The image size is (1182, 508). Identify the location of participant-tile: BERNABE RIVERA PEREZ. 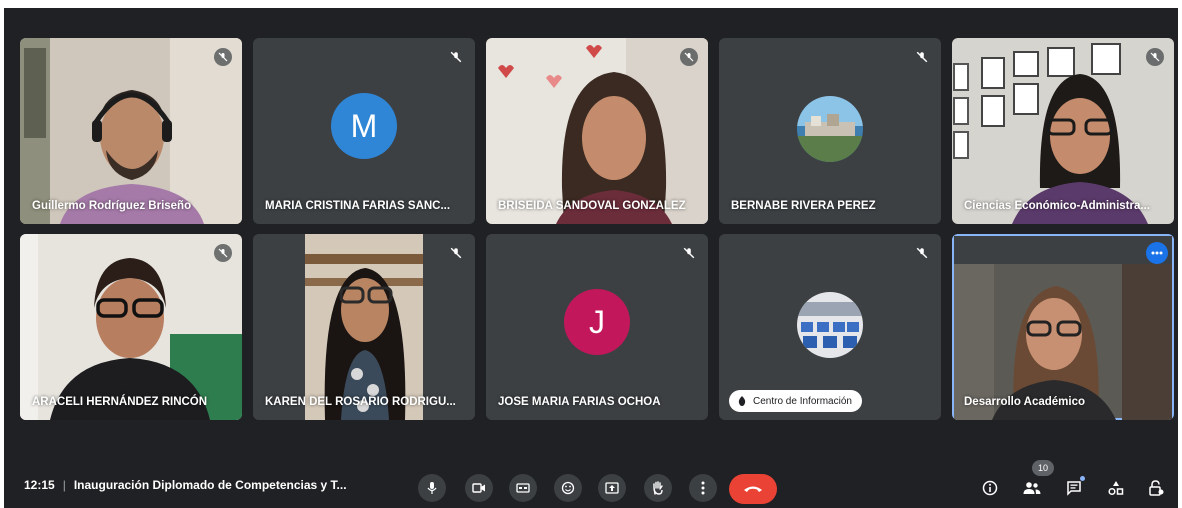
(830, 131).